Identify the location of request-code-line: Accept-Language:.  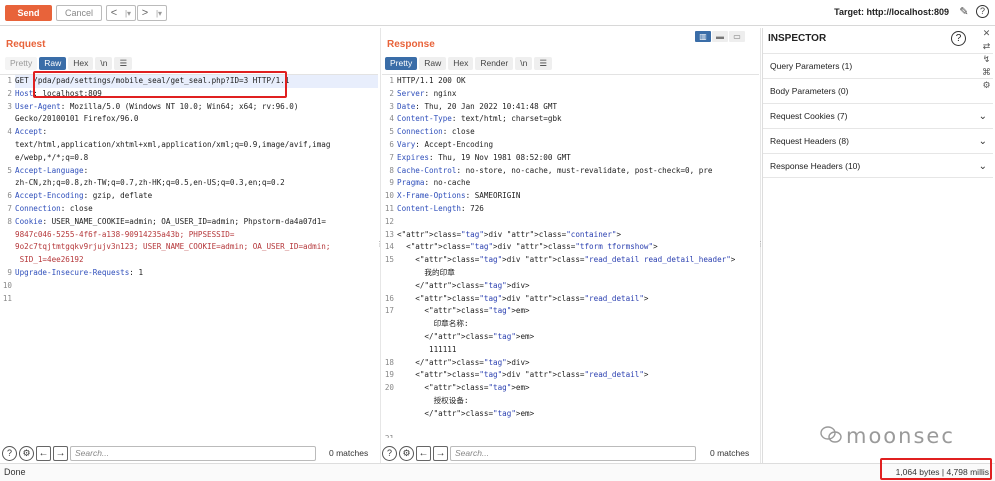
(196, 171).